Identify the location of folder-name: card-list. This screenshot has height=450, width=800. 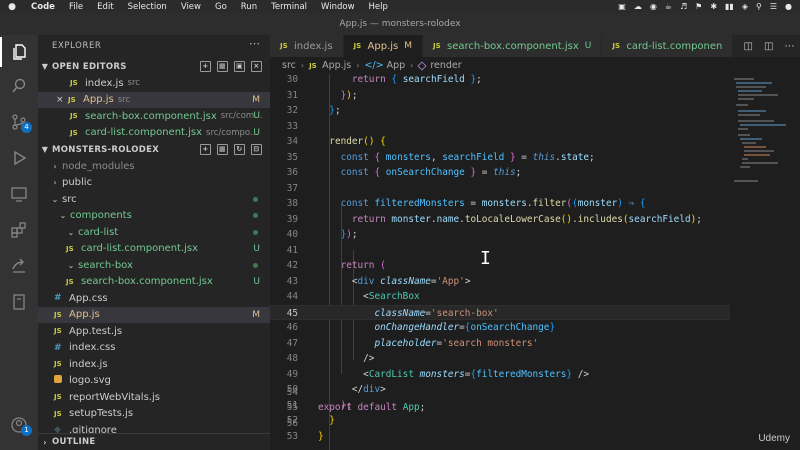
(98, 232).